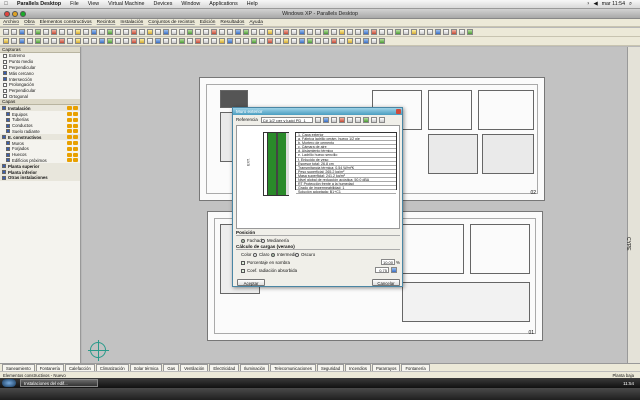 Image resolution: width=640 pixels, height=400 pixels. Describe the element at coordinates (15, 14) in the screenshot. I see `minimize-window-button` at that location.